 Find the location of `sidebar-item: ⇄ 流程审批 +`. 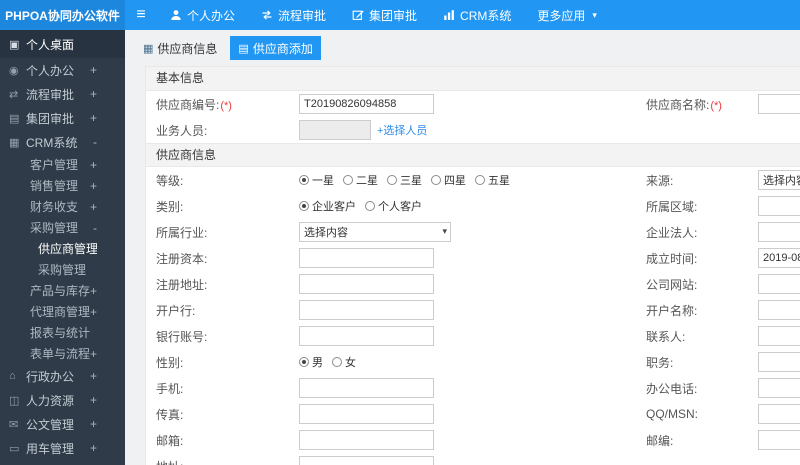

sidebar-item: ⇄ 流程审批 + is located at coordinates (62, 94).